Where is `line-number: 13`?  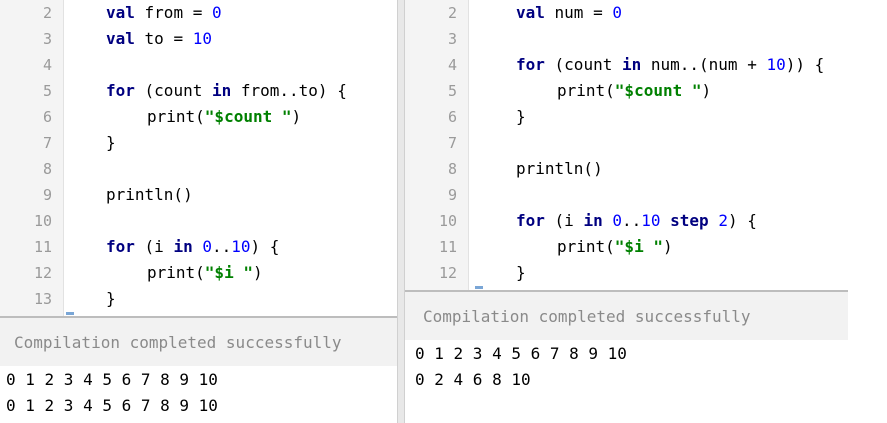 line-number: 13 is located at coordinates (42, 299).